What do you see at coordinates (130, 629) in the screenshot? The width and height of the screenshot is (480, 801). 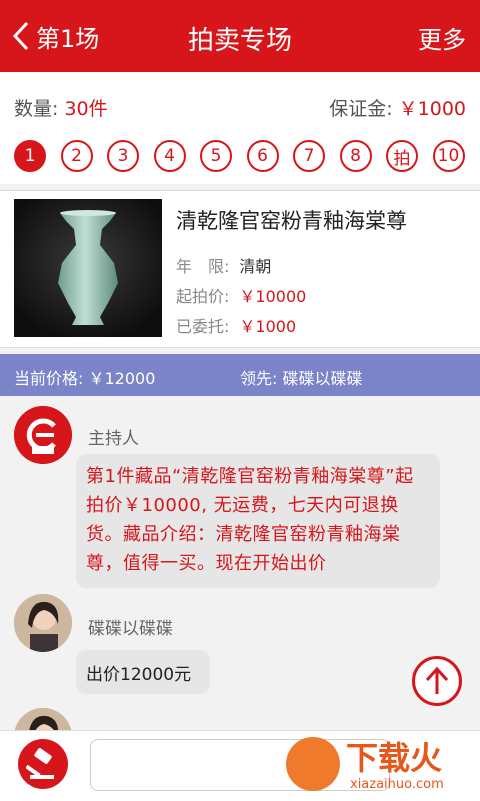 I see `user-name: 碟碟以碟碟` at bounding box center [130, 629].